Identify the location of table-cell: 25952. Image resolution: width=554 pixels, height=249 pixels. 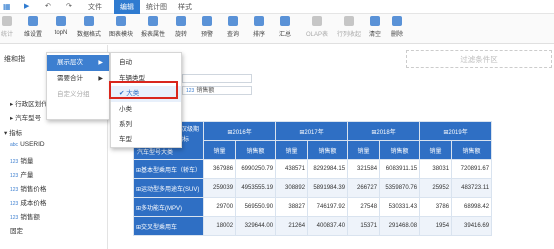
(436, 188).